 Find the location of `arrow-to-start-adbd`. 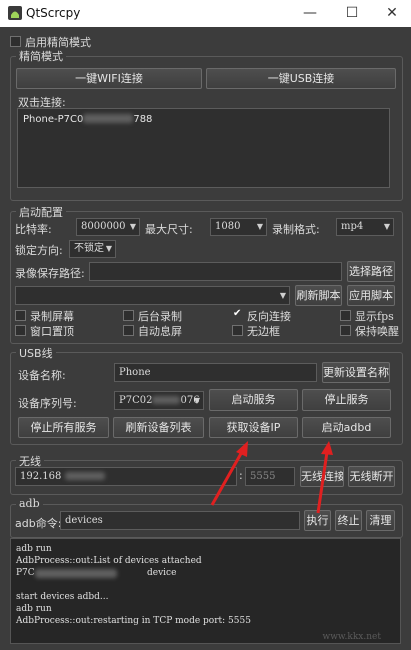

arrow-to-start-adbd is located at coordinates (324, 477).